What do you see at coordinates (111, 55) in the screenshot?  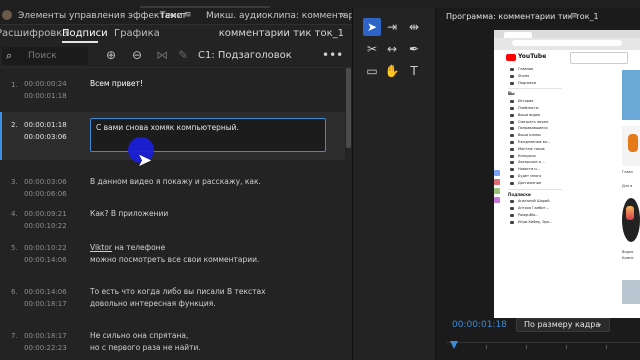 I see `add-caption-icon: ⊕` at bounding box center [111, 55].